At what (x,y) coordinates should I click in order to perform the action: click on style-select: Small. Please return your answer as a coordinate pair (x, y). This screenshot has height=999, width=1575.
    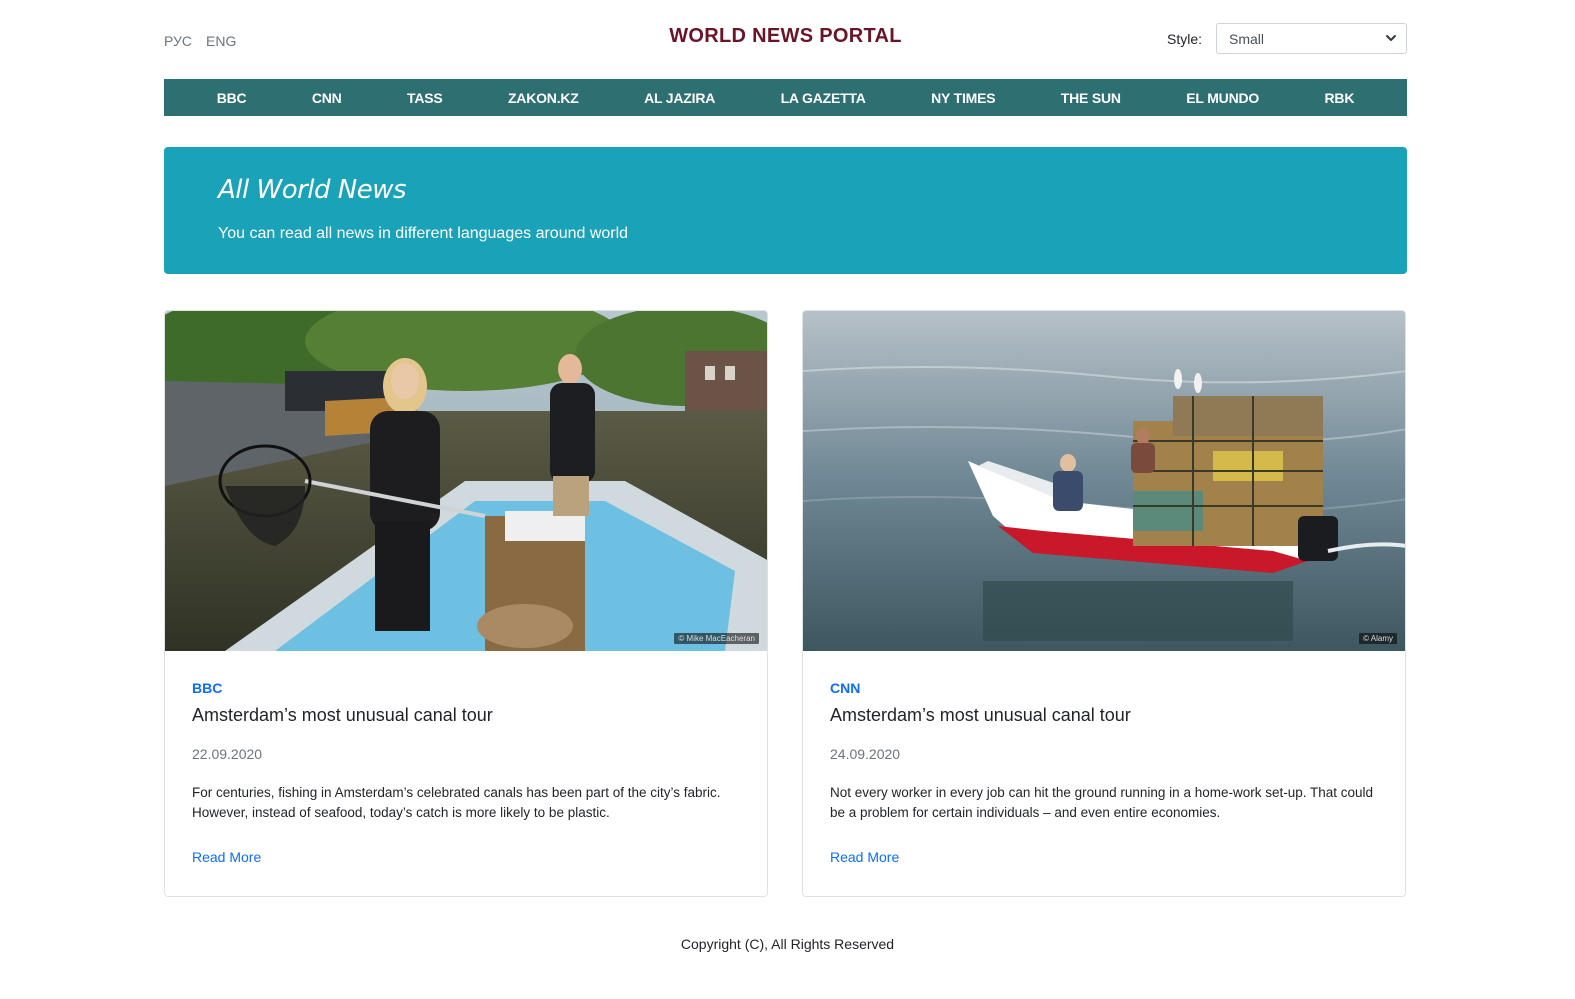
    Looking at the image, I should click on (1311, 38).